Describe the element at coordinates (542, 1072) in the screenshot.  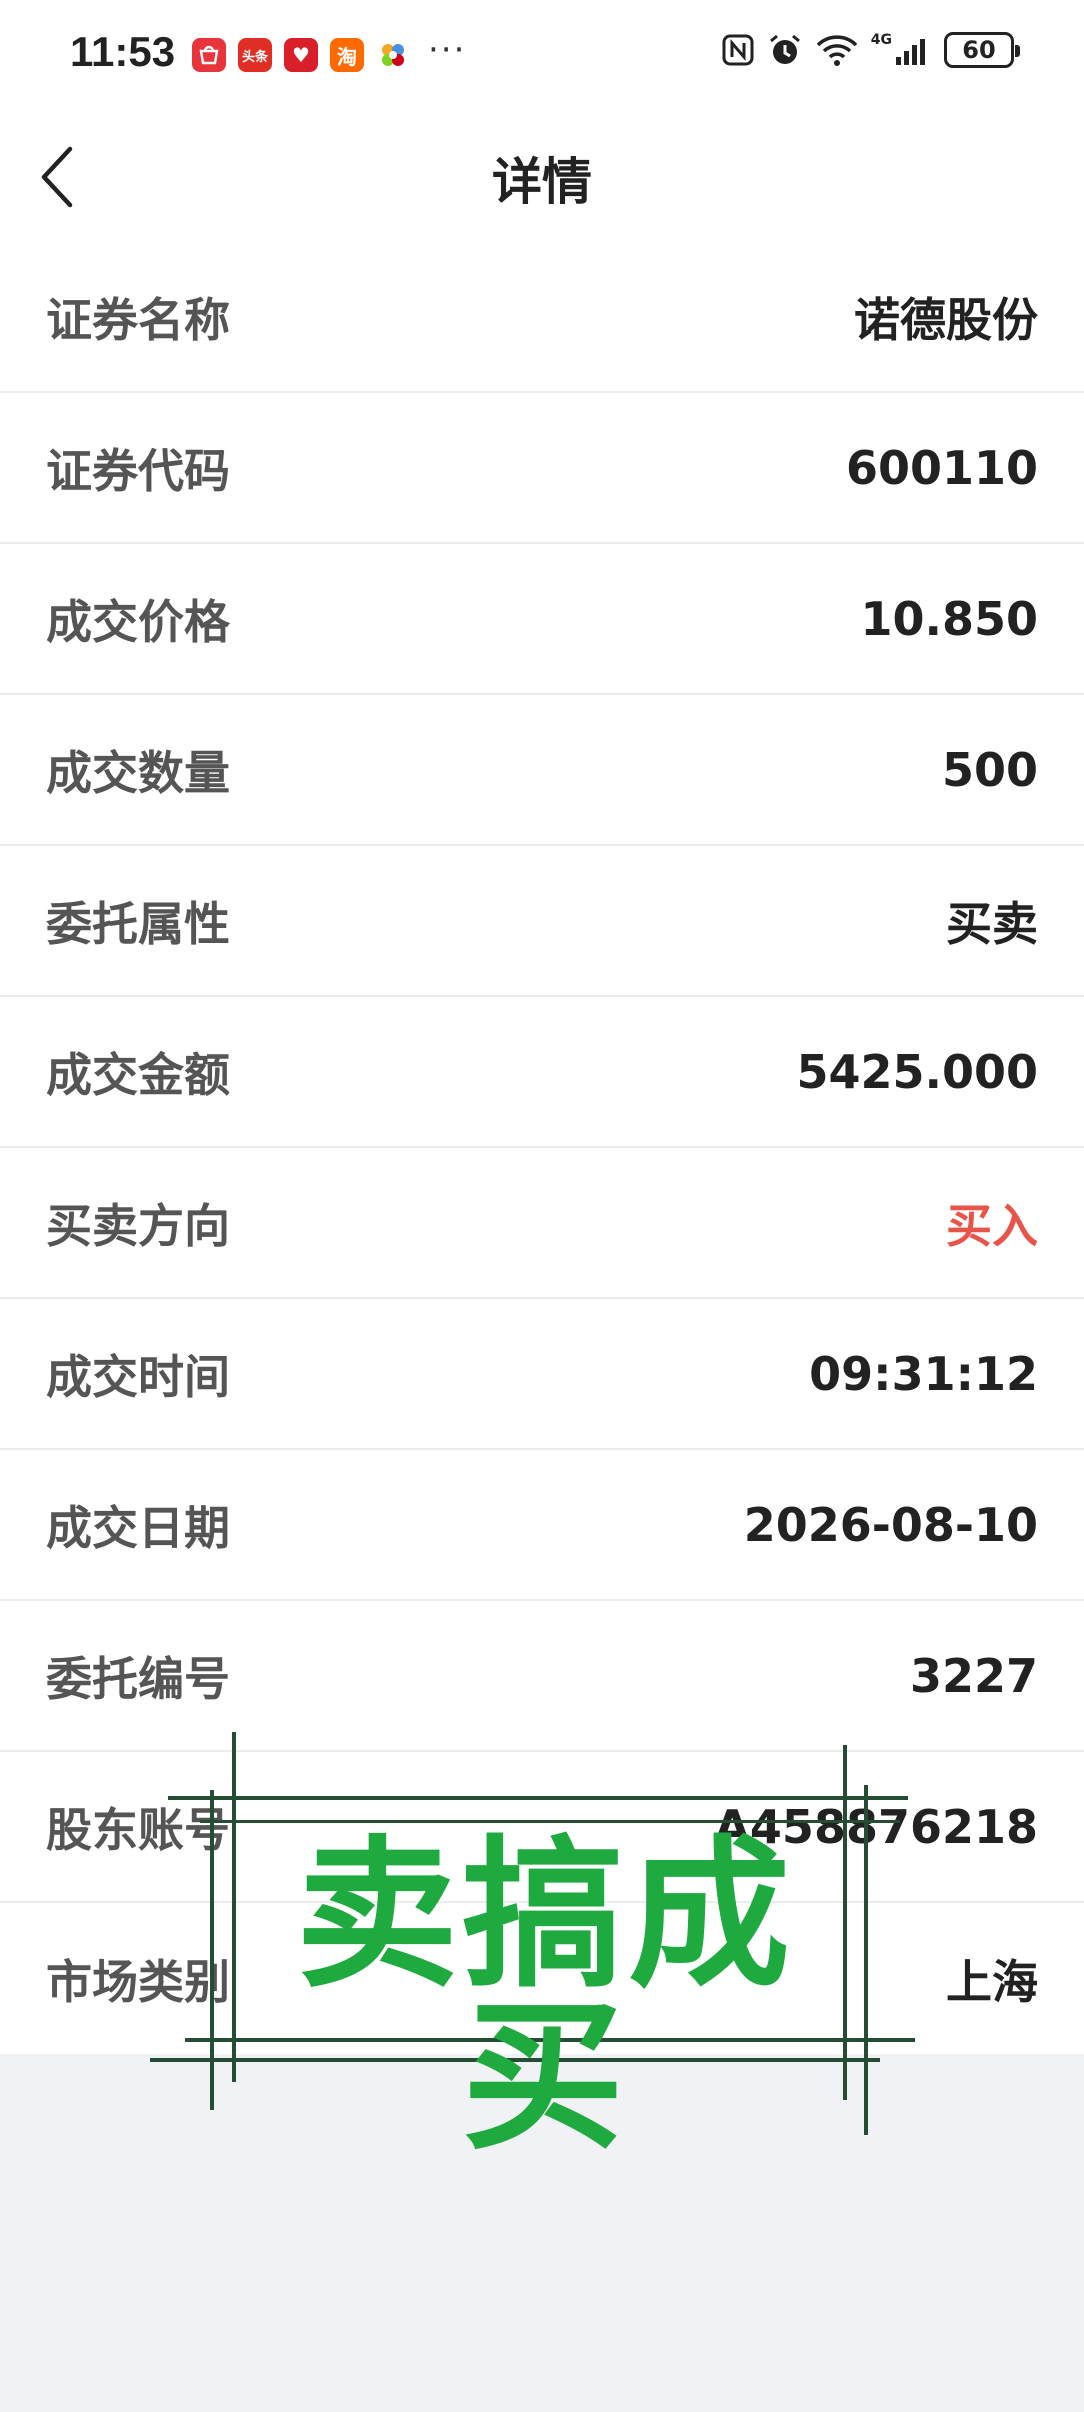
I see `detail-row-deal-amount: 成交金额 5425.000` at that location.